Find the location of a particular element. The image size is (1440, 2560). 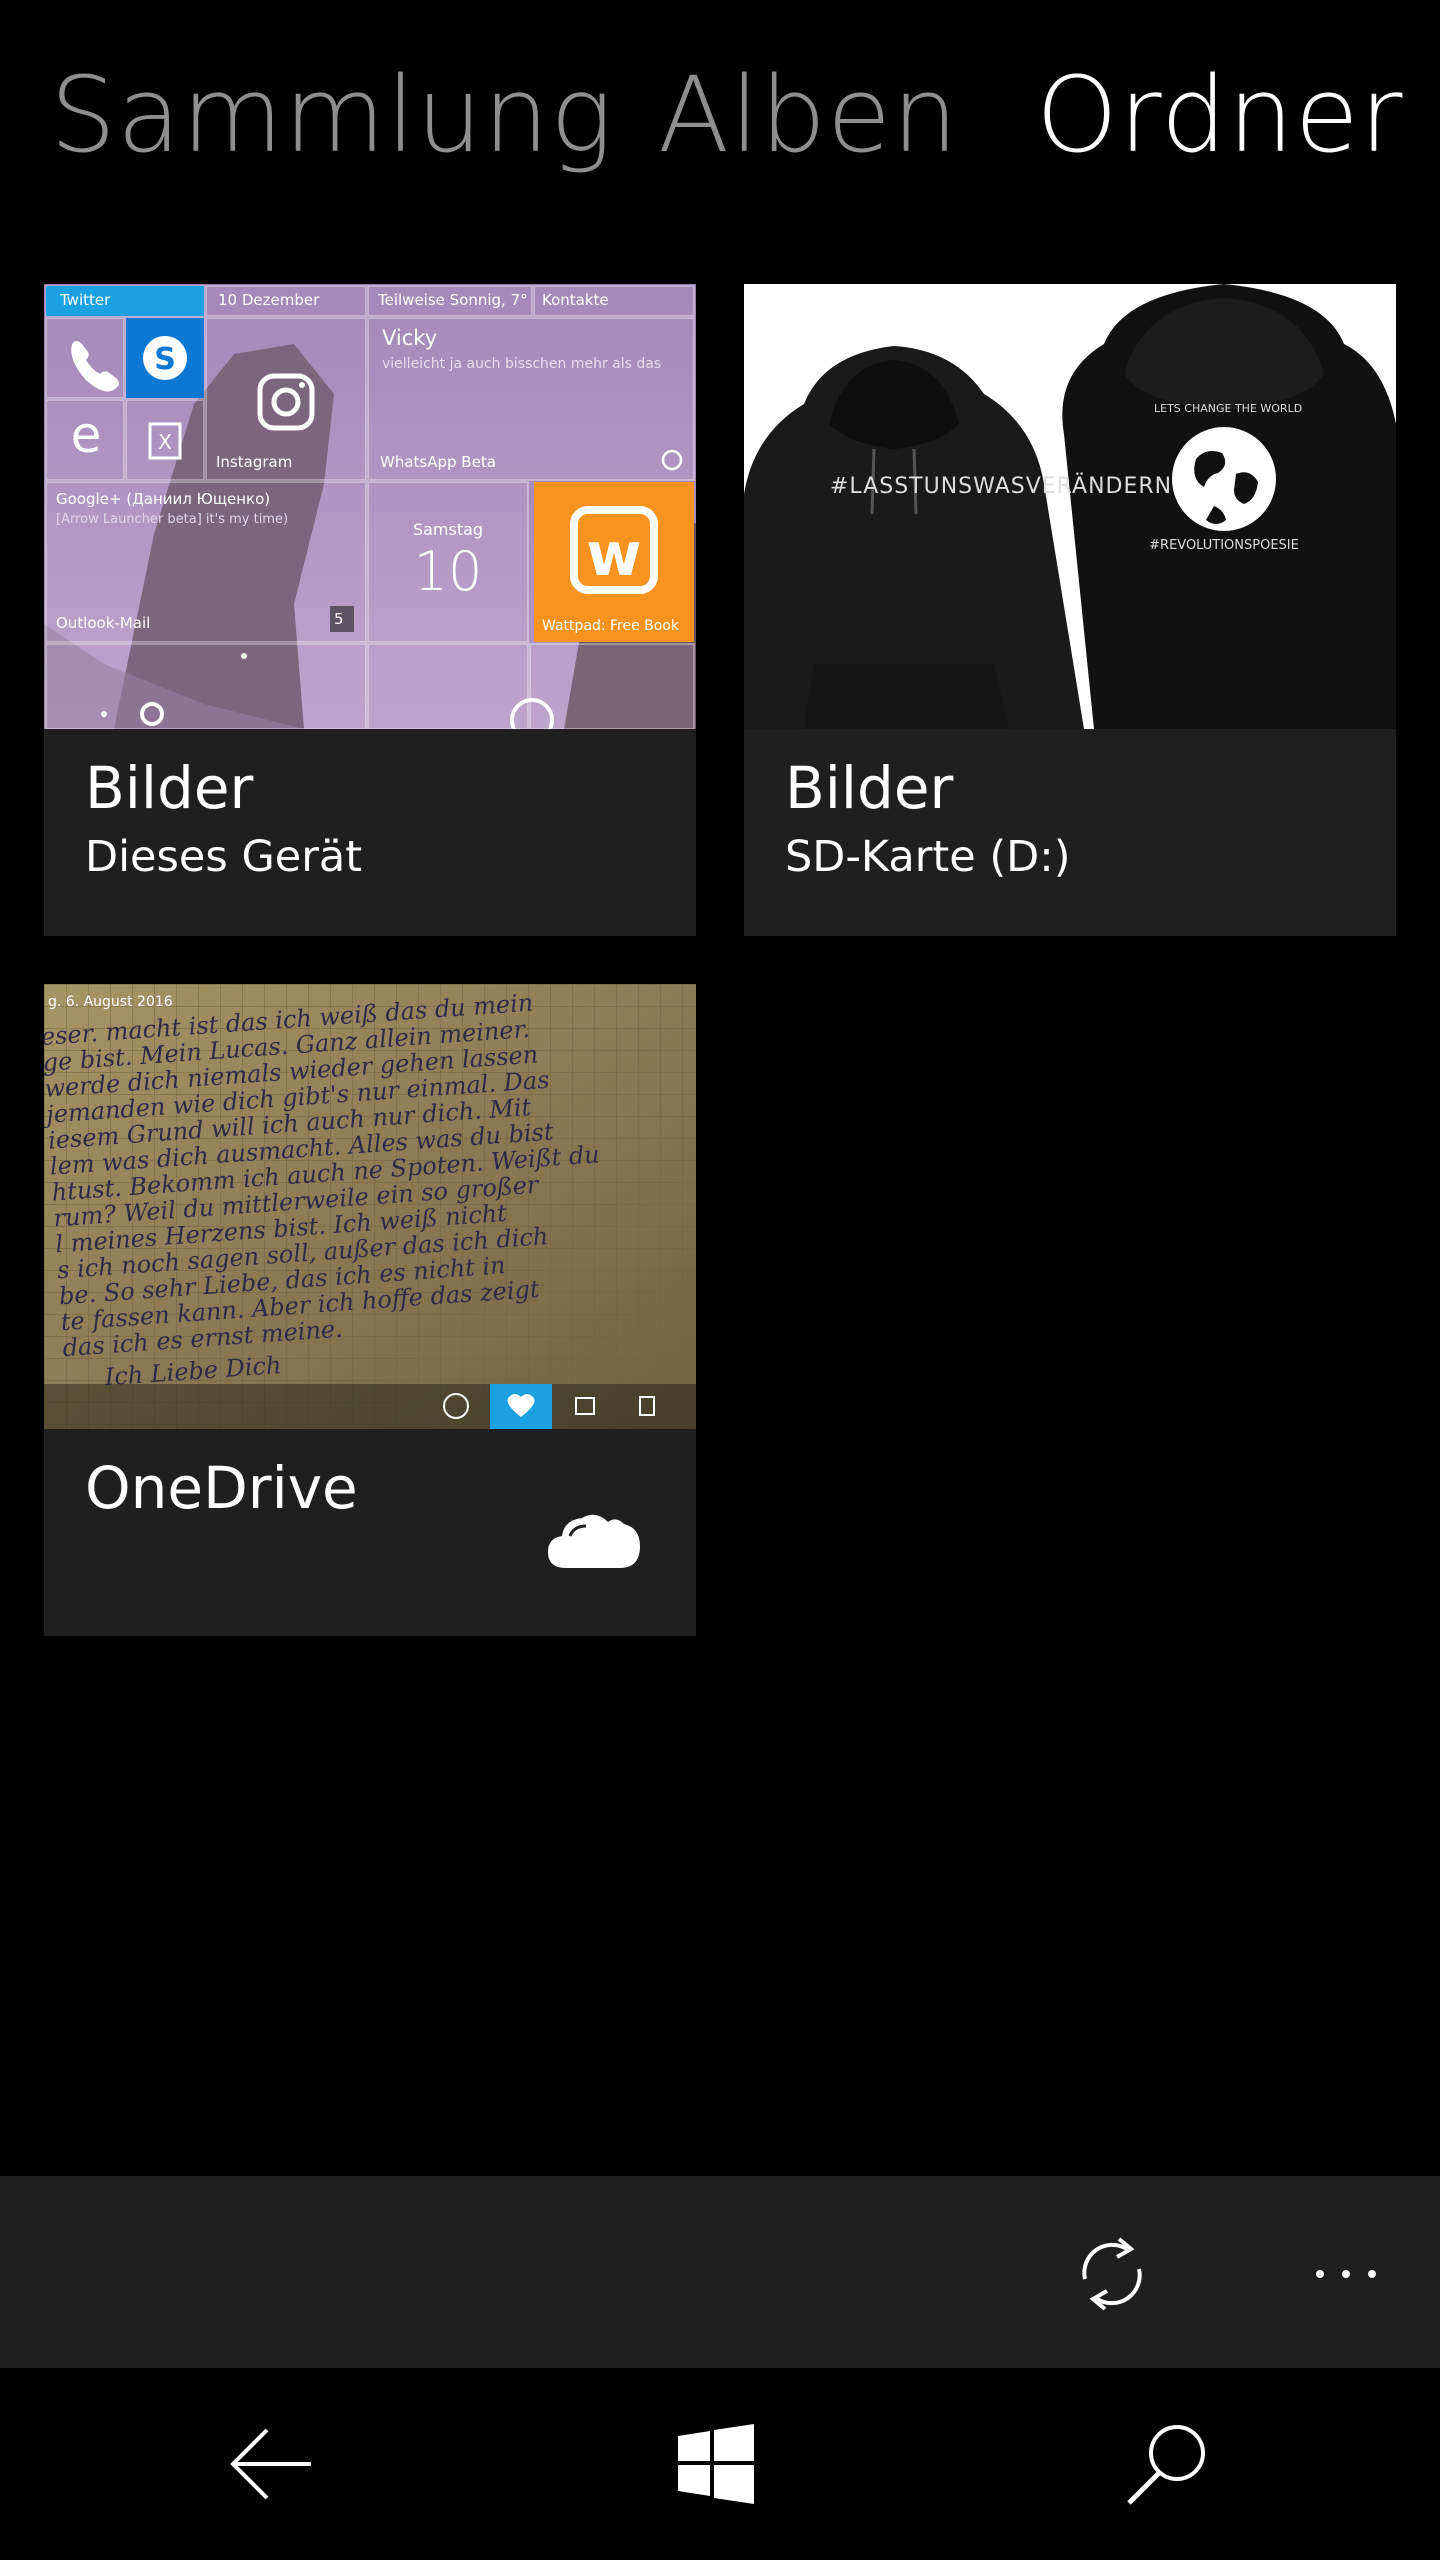

search-button is located at coordinates (1168, 2464).